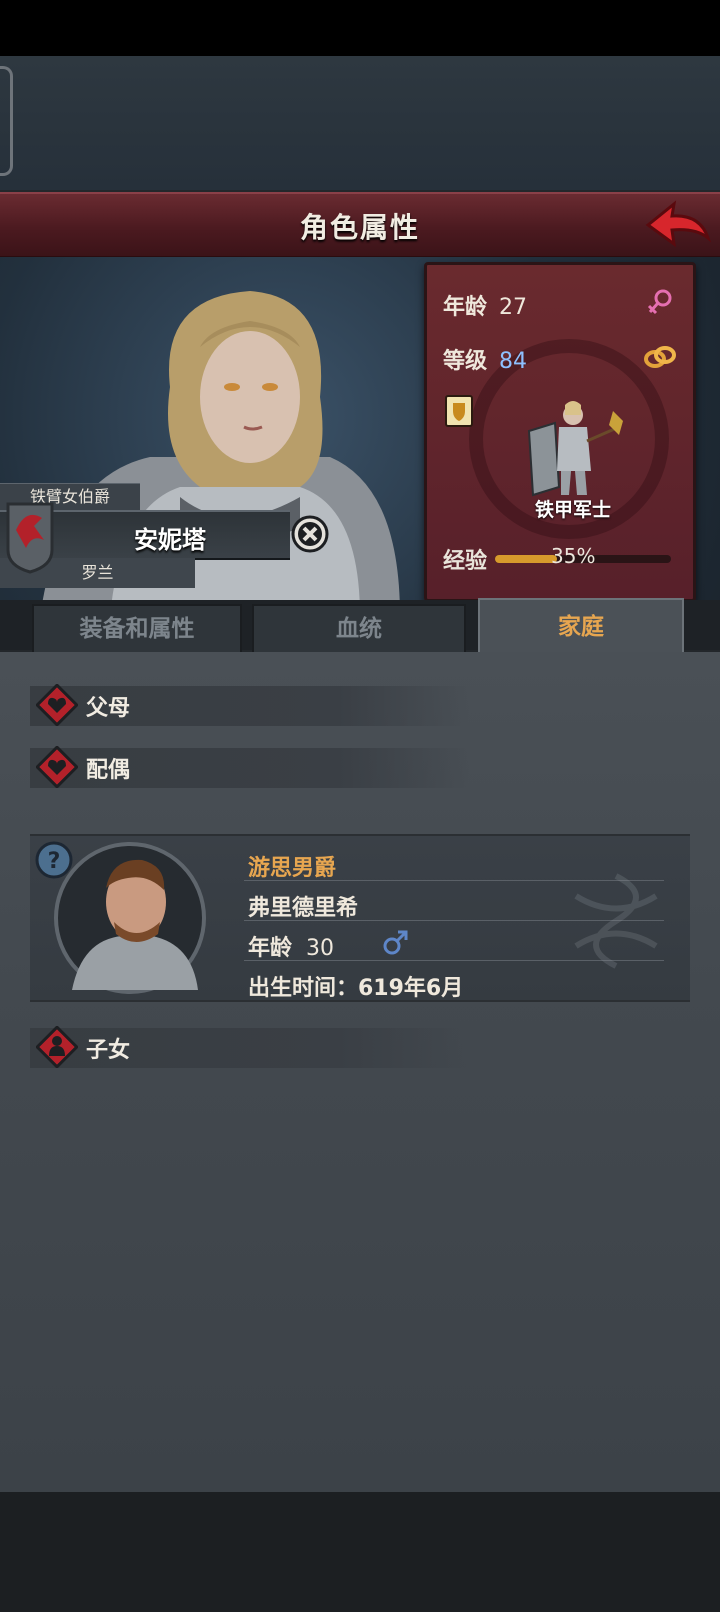 The height and width of the screenshot is (1612, 720). What do you see at coordinates (360, 1552) in the screenshot?
I see `bottom-bar` at bounding box center [360, 1552].